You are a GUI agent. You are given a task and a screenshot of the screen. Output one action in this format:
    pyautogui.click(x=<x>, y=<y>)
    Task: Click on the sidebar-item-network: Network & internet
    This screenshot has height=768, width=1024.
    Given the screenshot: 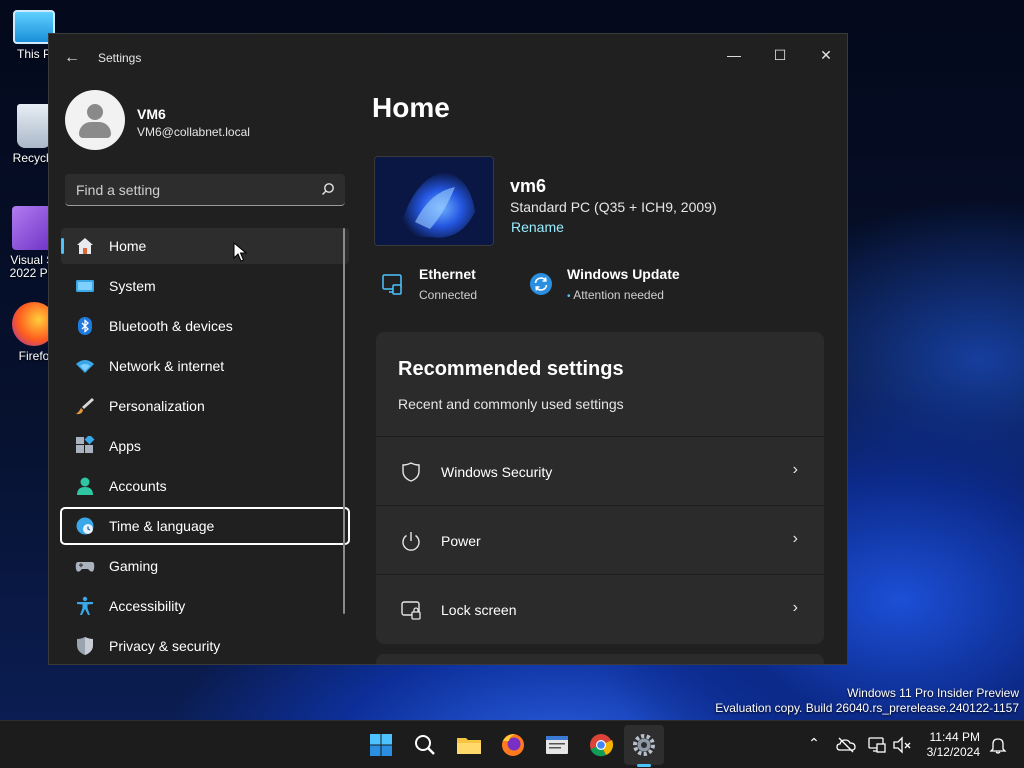 What is the action you would take?
    pyautogui.click(x=205, y=366)
    